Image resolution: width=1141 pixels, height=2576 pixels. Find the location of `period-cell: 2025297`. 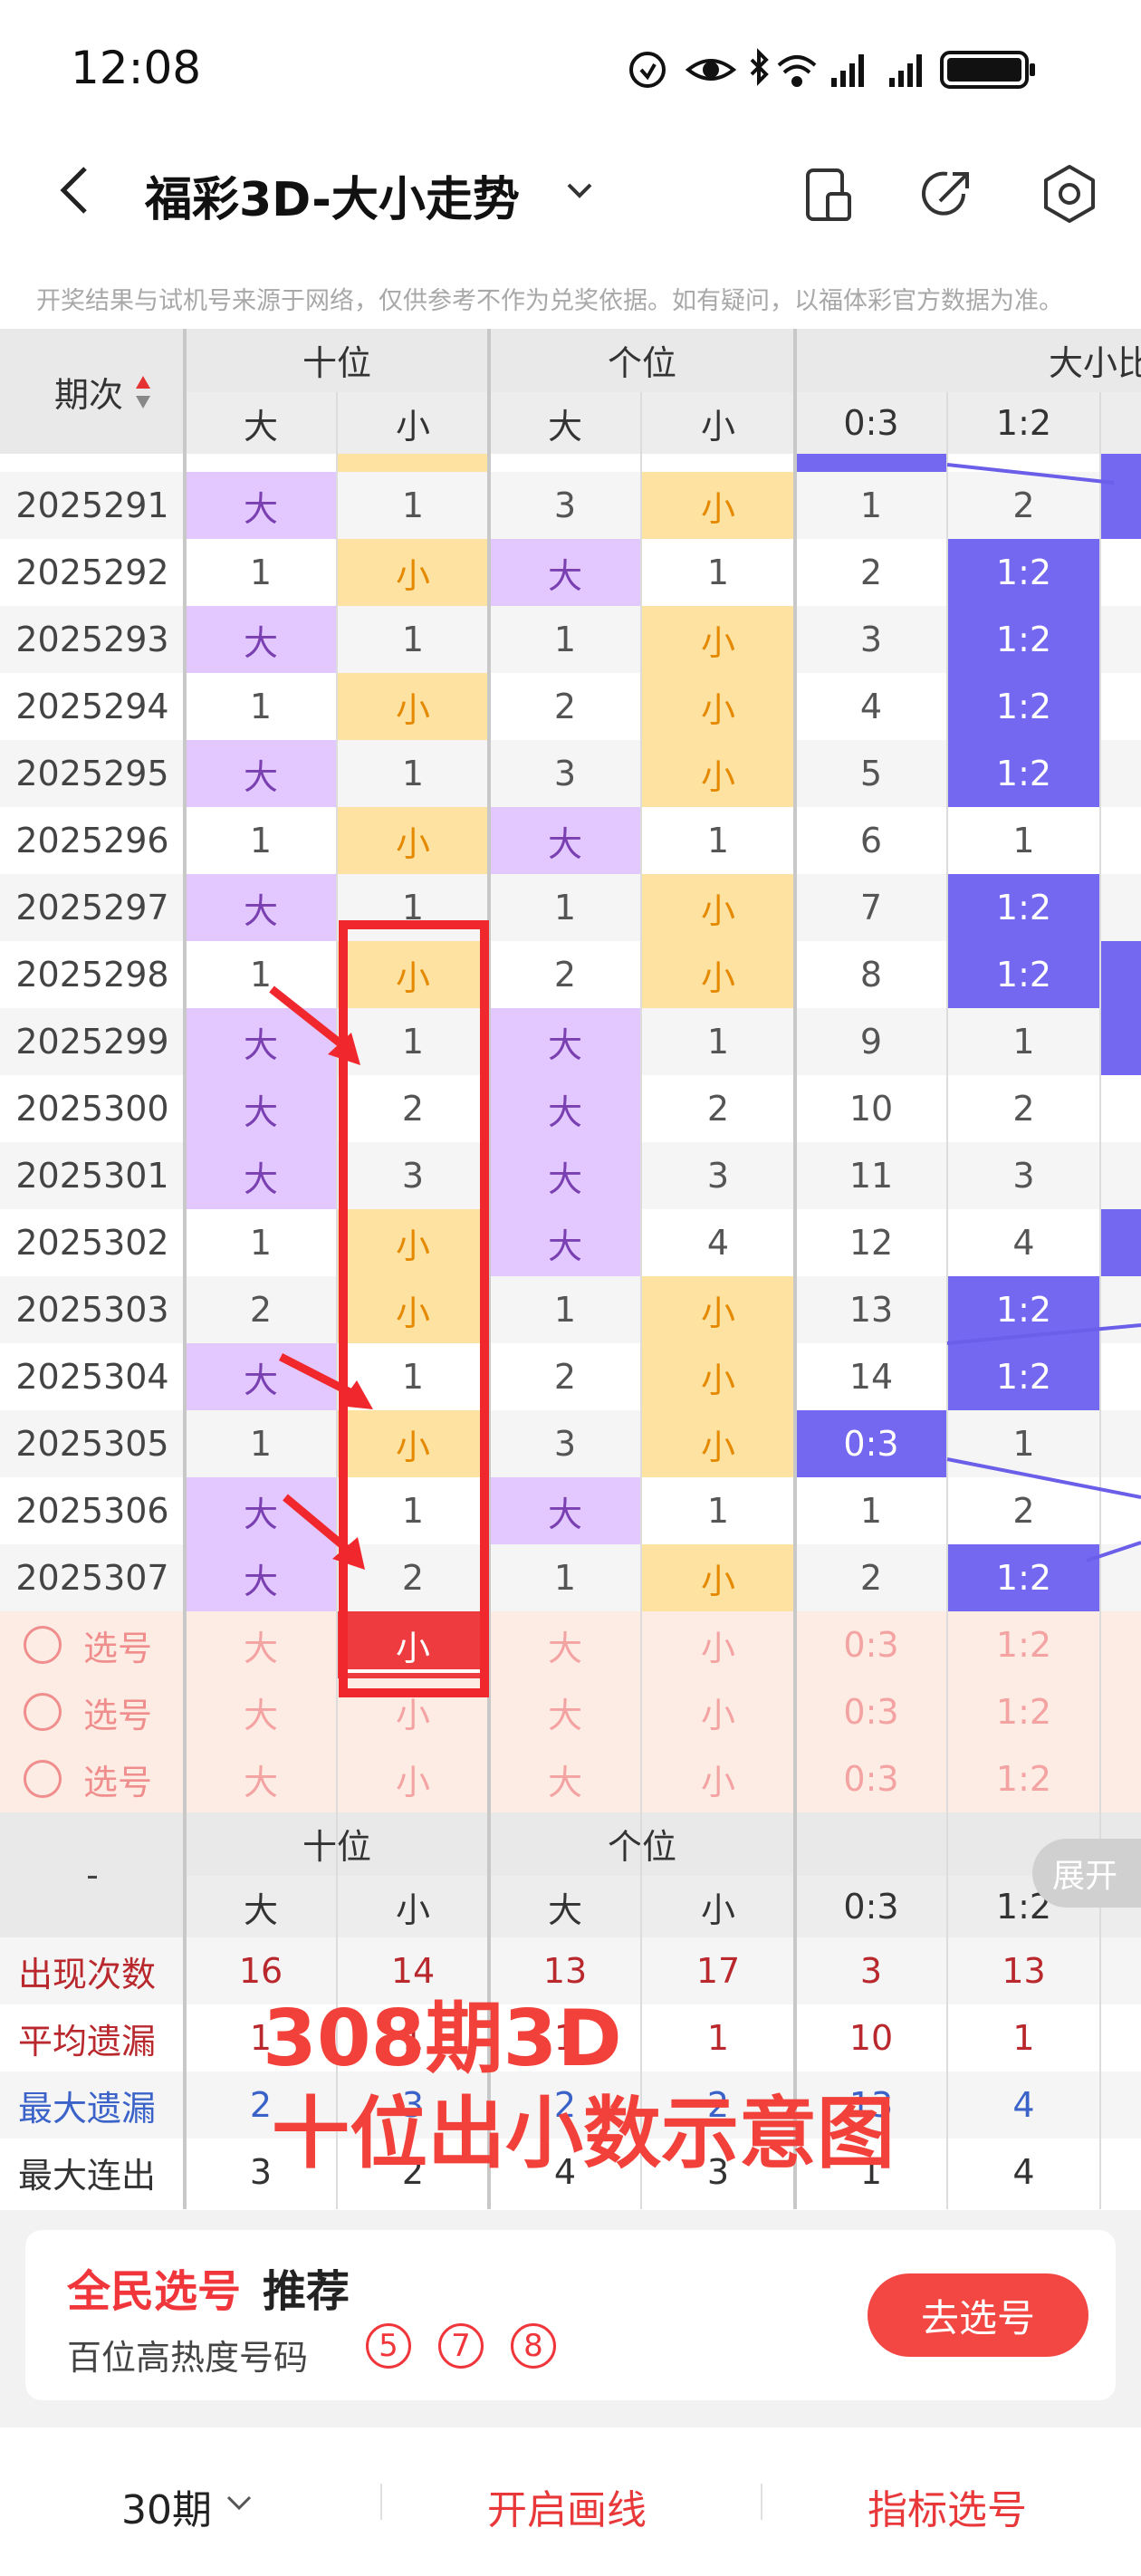

period-cell: 2025297 is located at coordinates (92, 908).